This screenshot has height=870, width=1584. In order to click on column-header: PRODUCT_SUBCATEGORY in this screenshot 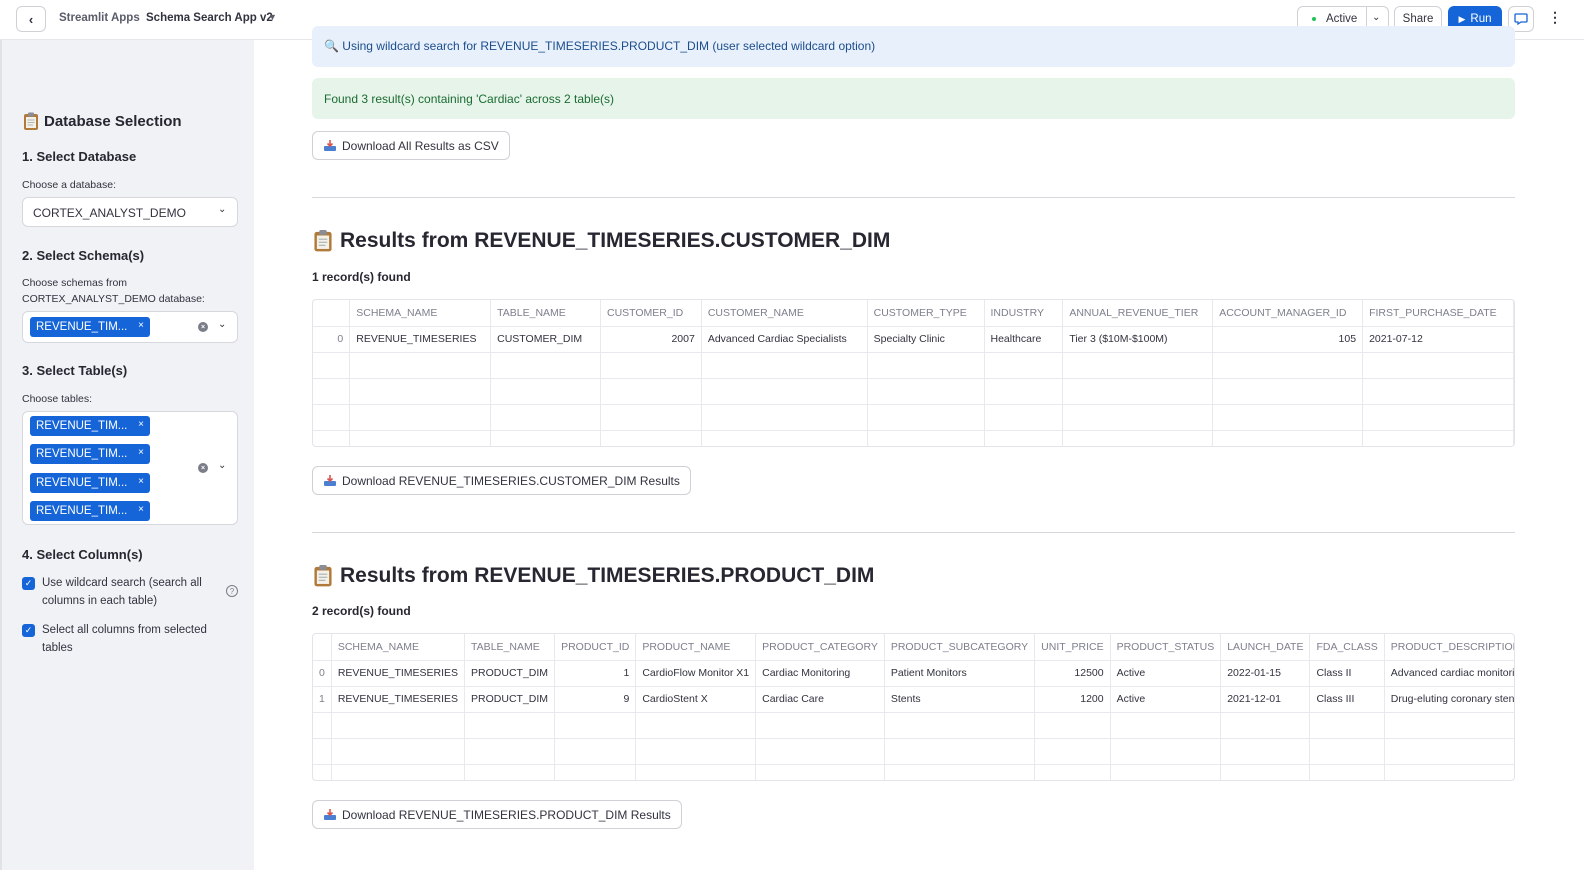, I will do `click(960, 647)`.